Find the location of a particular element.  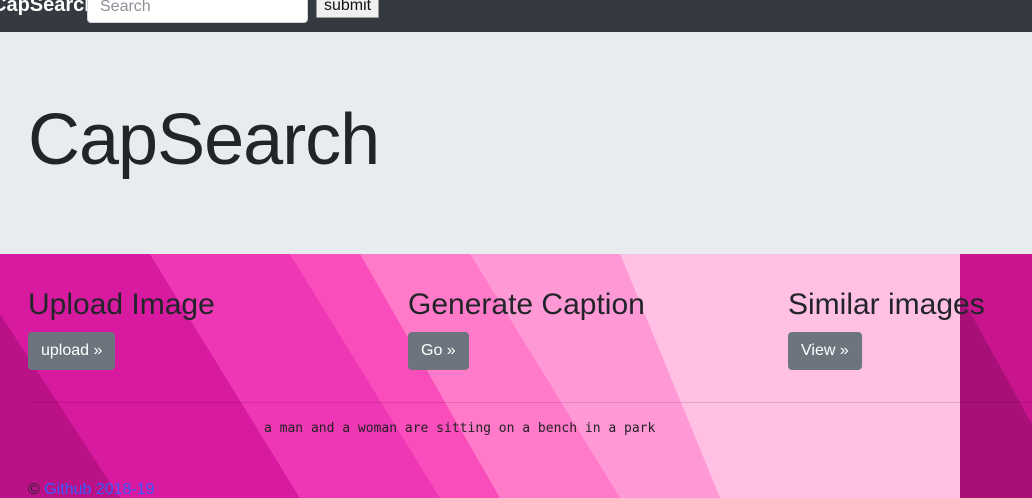

navbar: CapSearch submit is located at coordinates (516, 16).